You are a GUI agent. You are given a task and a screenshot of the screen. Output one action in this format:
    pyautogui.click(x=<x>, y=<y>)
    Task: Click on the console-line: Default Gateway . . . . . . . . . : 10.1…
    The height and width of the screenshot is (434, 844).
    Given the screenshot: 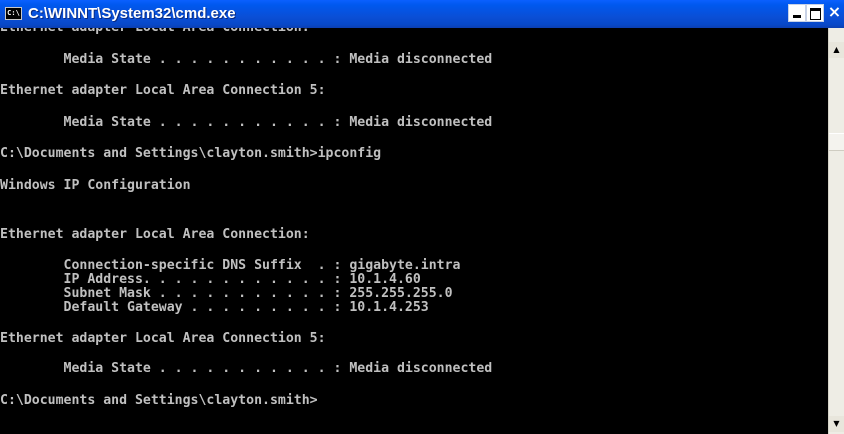 What is the action you would take?
    pyautogui.click(x=214, y=307)
    